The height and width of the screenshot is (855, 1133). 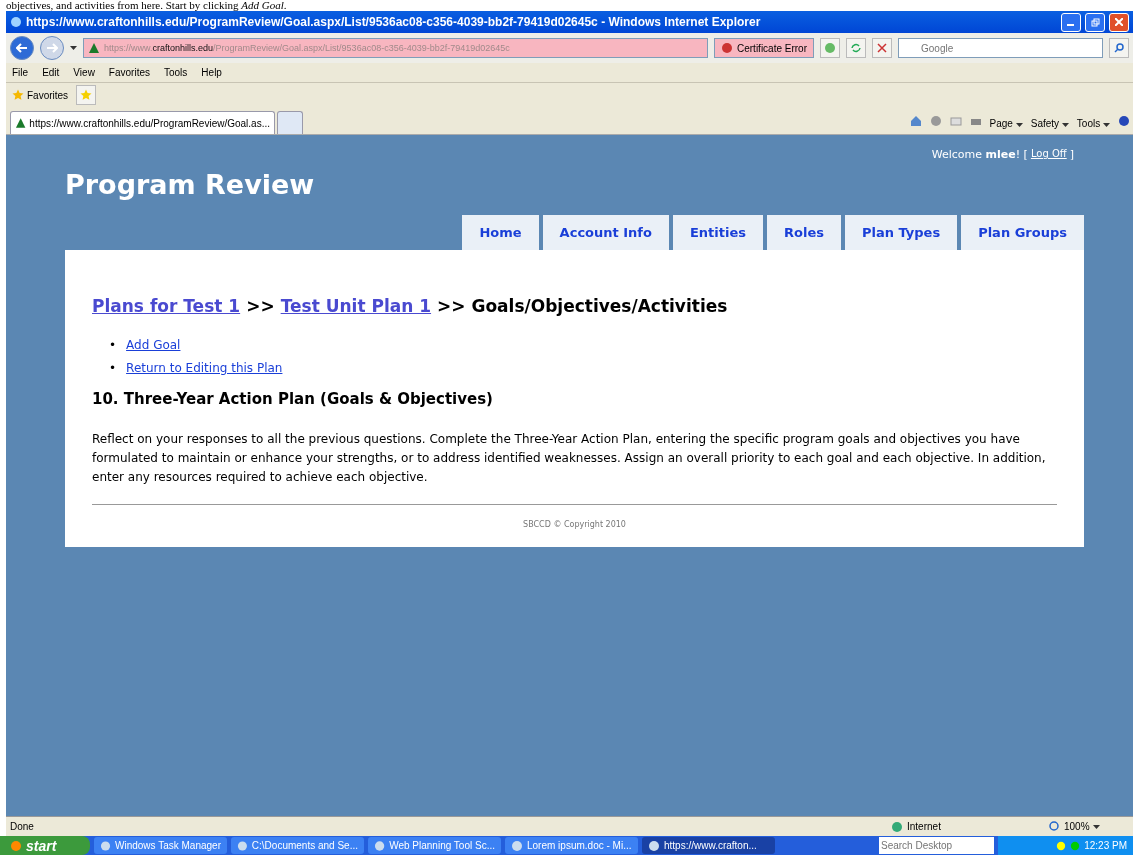 I want to click on breadcrumb-link: Plans for Test 1, so click(x=166, y=306).